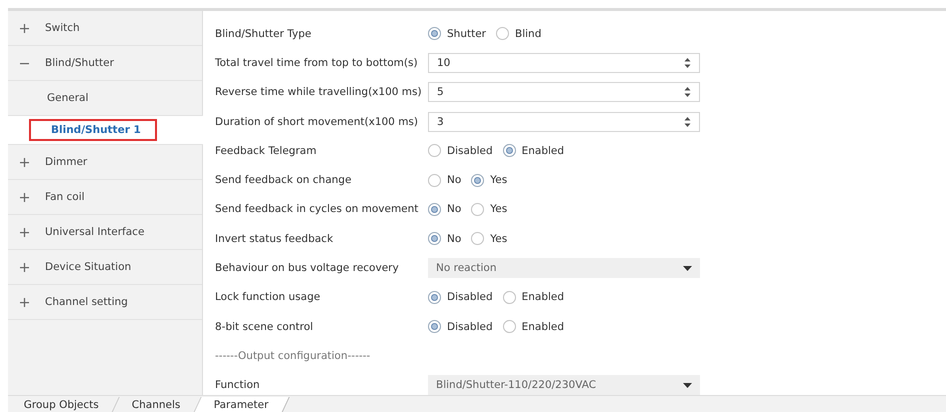 The image size is (946, 412). What do you see at coordinates (238, 385) in the screenshot?
I see `parameter-label: Function` at bounding box center [238, 385].